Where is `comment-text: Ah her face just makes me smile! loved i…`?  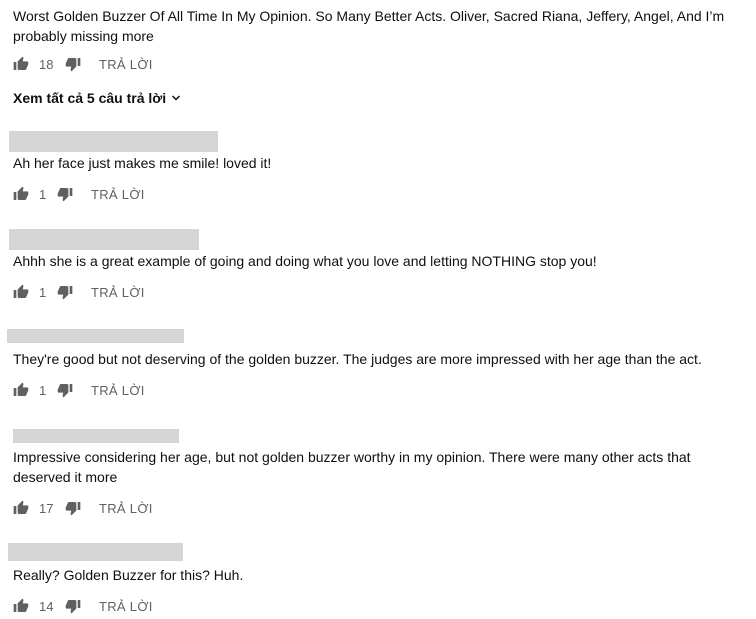 comment-text: Ah her face just makes me smile! loved i… is located at coordinates (142, 163).